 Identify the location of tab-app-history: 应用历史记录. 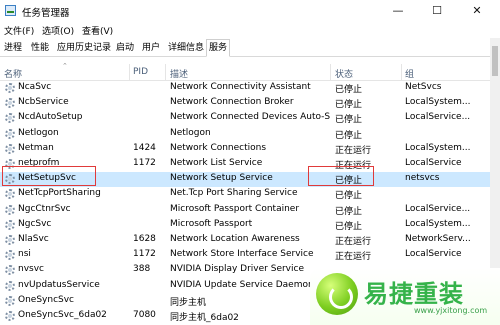
(84, 48).